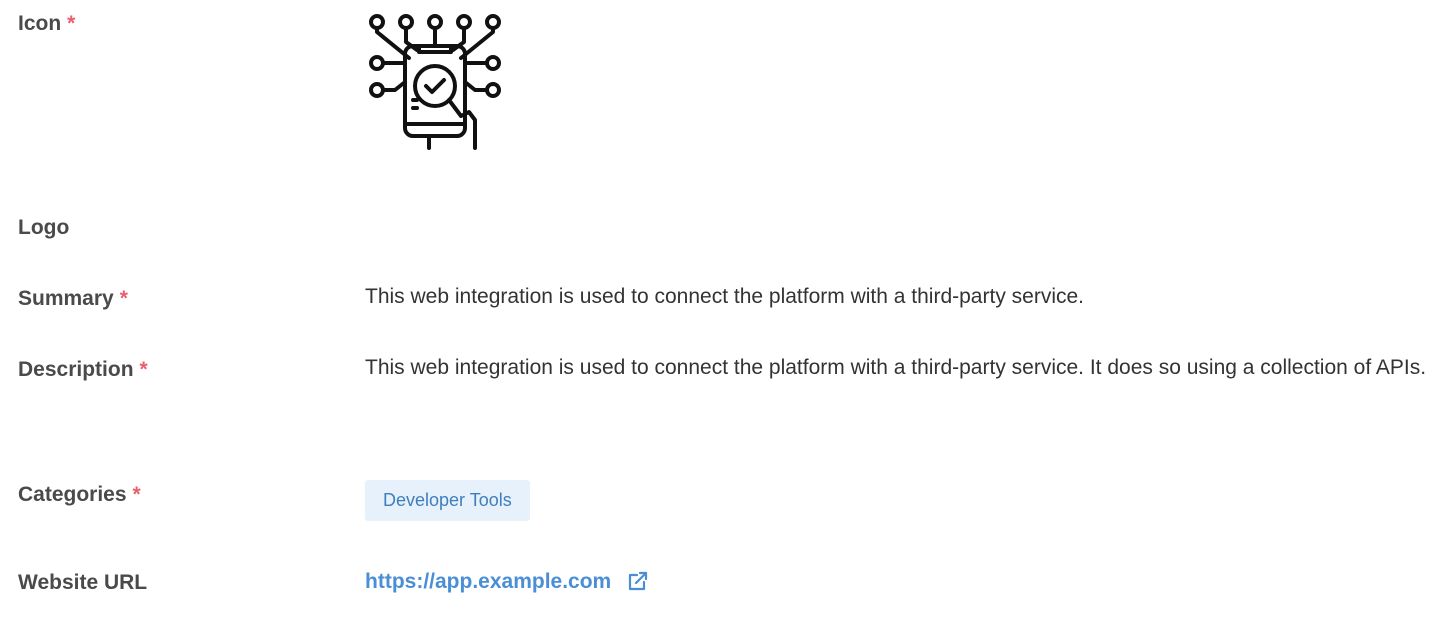 The width and height of the screenshot is (1435, 626). What do you see at coordinates (79, 494) in the screenshot?
I see `categories-label: Categories *` at bounding box center [79, 494].